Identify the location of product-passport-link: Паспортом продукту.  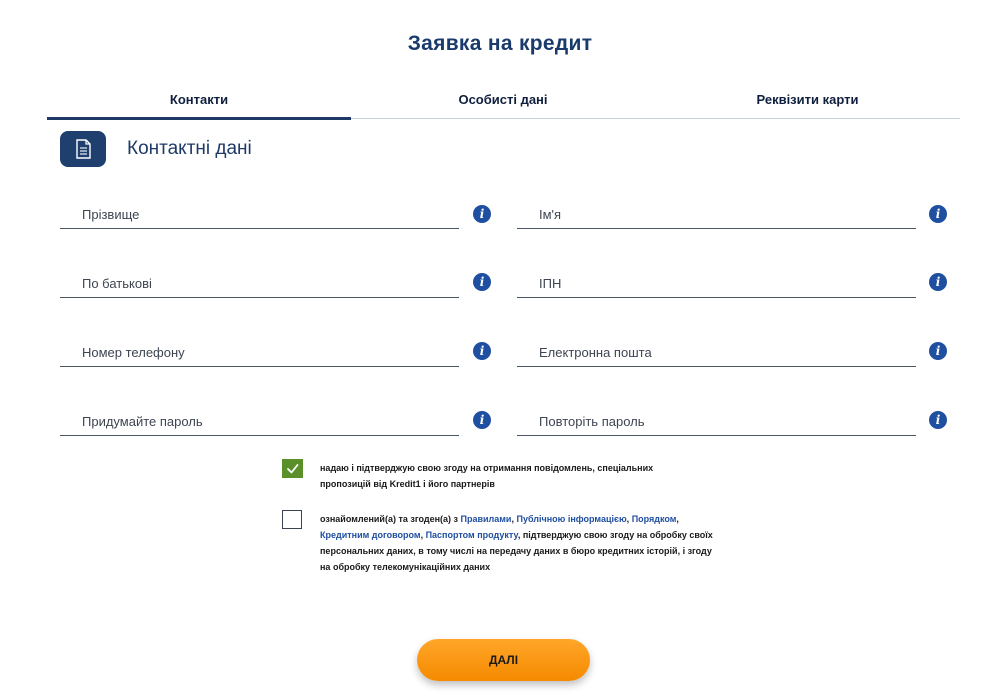
(472, 535).